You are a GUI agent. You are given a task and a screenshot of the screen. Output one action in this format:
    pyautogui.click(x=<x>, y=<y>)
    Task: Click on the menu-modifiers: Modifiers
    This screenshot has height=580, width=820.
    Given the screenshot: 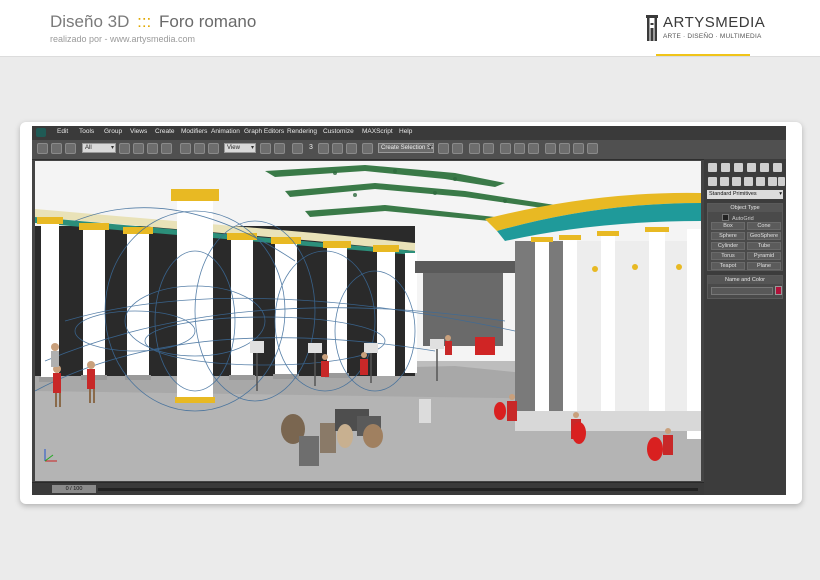 What is the action you would take?
    pyautogui.click(x=194, y=131)
    